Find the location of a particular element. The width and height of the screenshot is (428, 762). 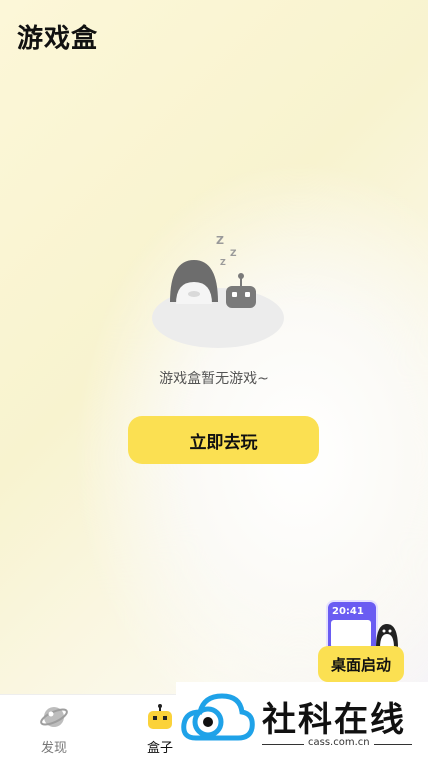

tab-discover: 发现 is located at coordinates (54, 729).